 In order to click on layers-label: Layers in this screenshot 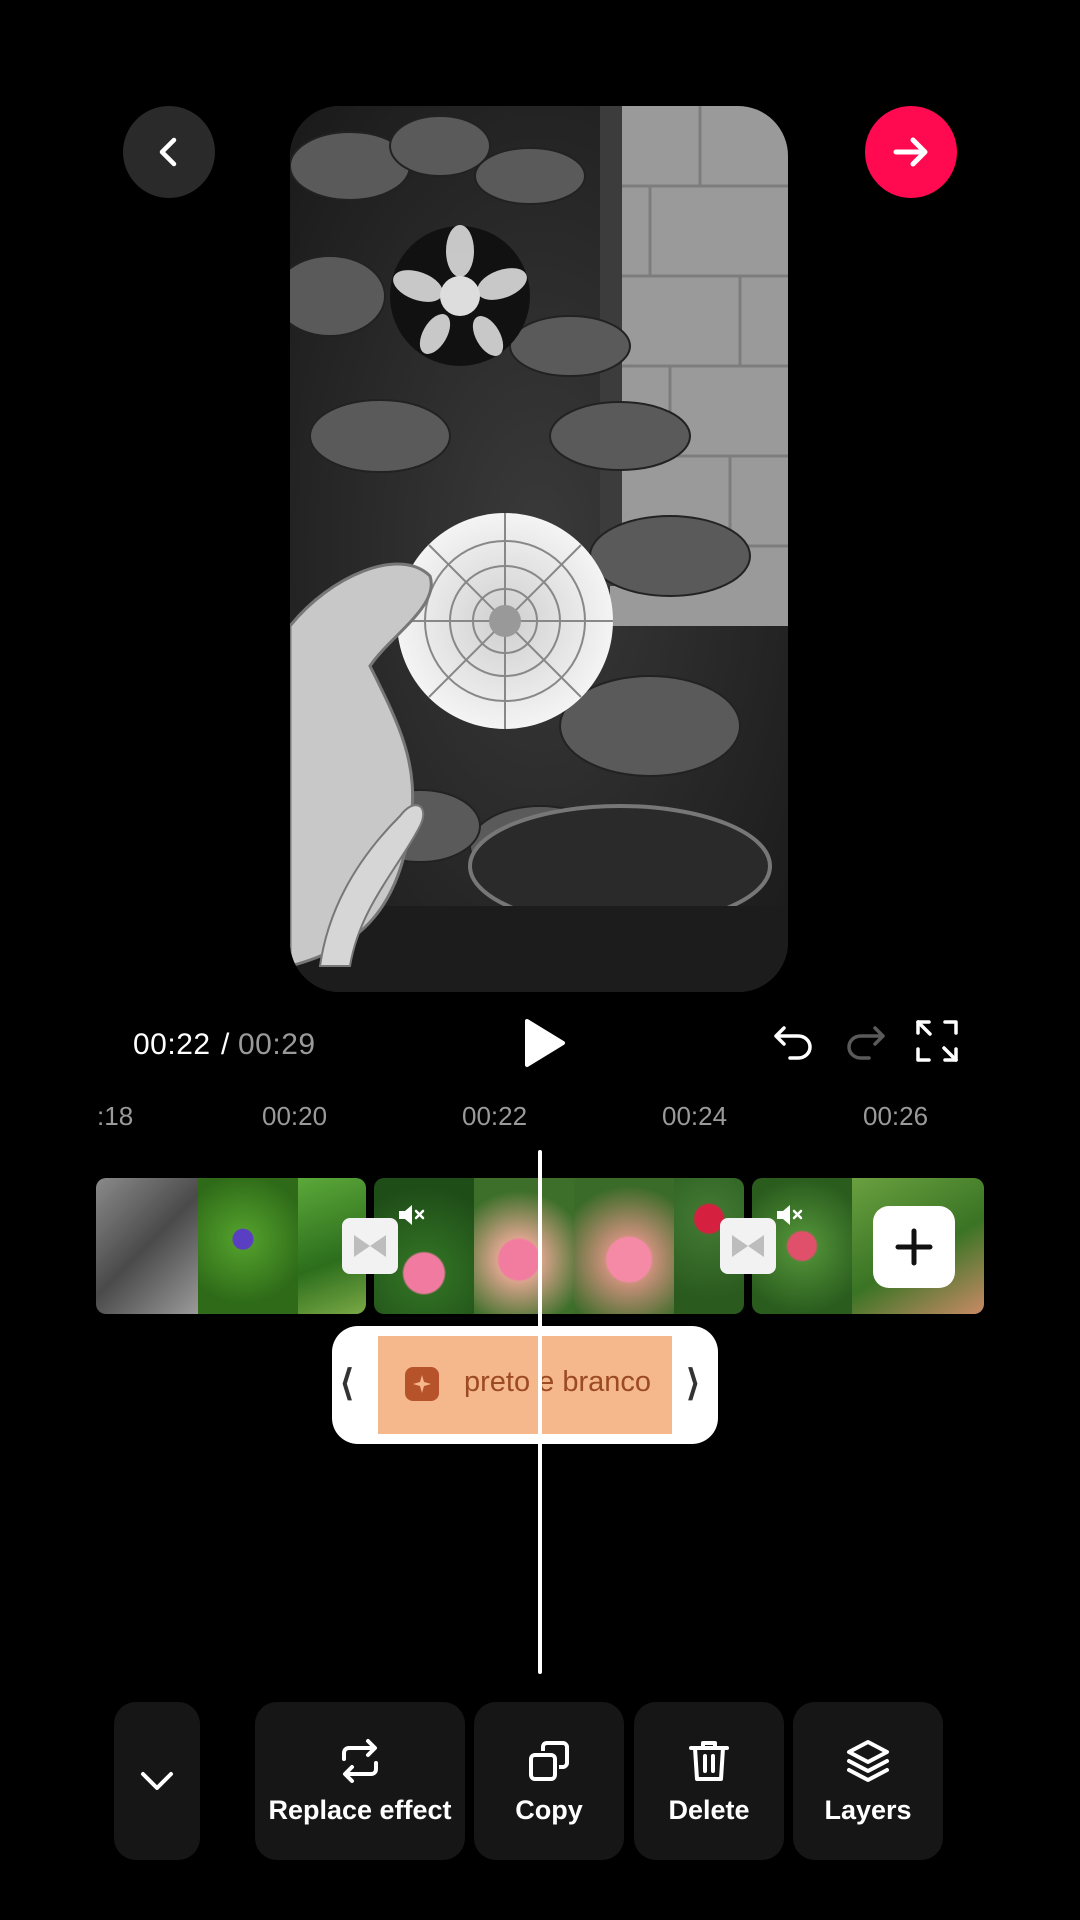, I will do `click(868, 1809)`.